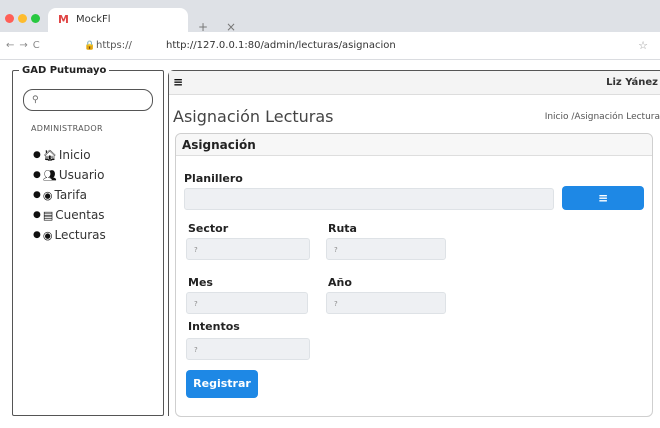 Image resolution: width=660 pixels, height=428 pixels. What do you see at coordinates (602, 117) in the screenshot?
I see `breadcrumb: Inicio /Asignación Lectura` at bounding box center [602, 117].